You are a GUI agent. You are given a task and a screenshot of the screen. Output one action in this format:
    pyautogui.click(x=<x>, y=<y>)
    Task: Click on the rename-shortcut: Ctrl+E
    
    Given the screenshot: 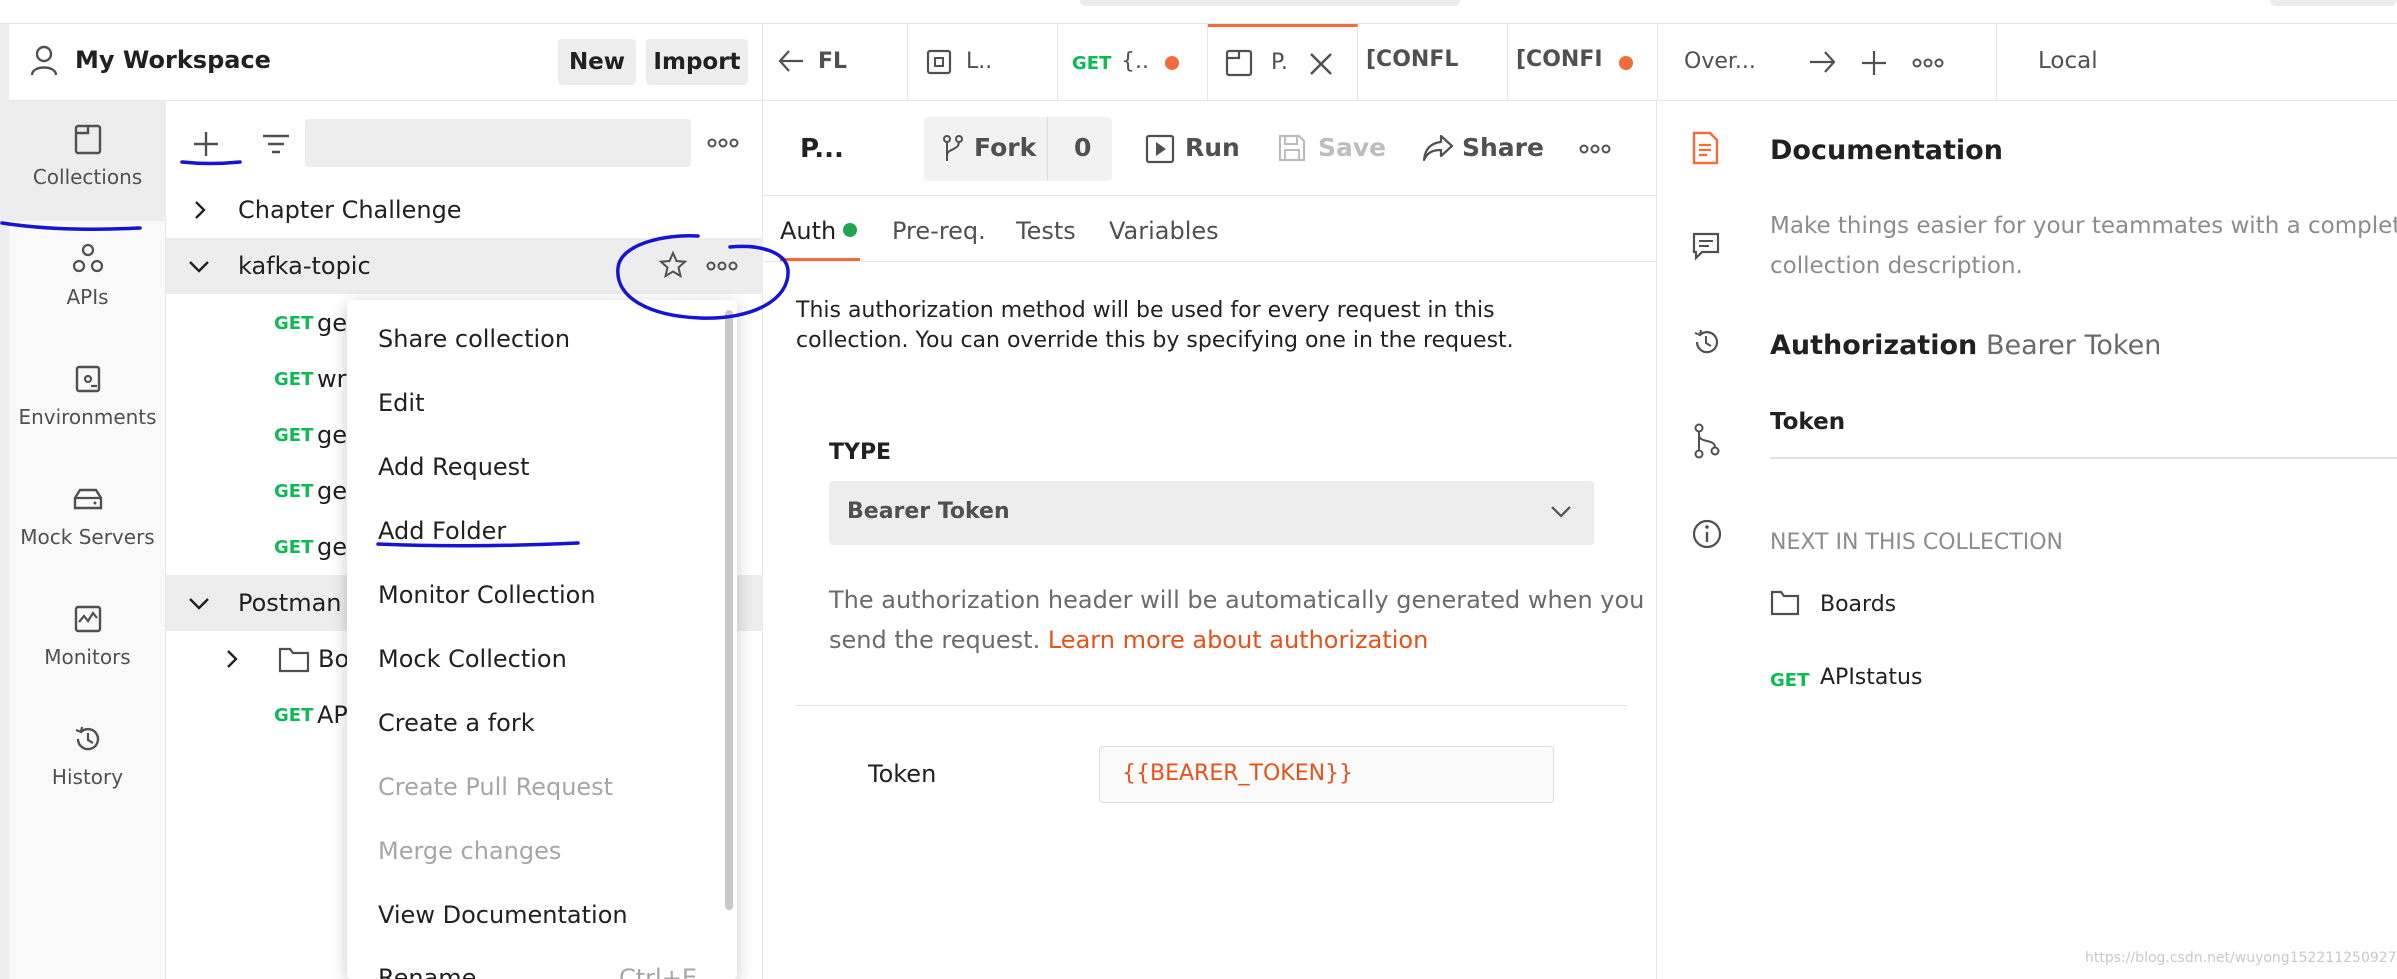 What is the action you would take?
    pyautogui.click(x=658, y=971)
    